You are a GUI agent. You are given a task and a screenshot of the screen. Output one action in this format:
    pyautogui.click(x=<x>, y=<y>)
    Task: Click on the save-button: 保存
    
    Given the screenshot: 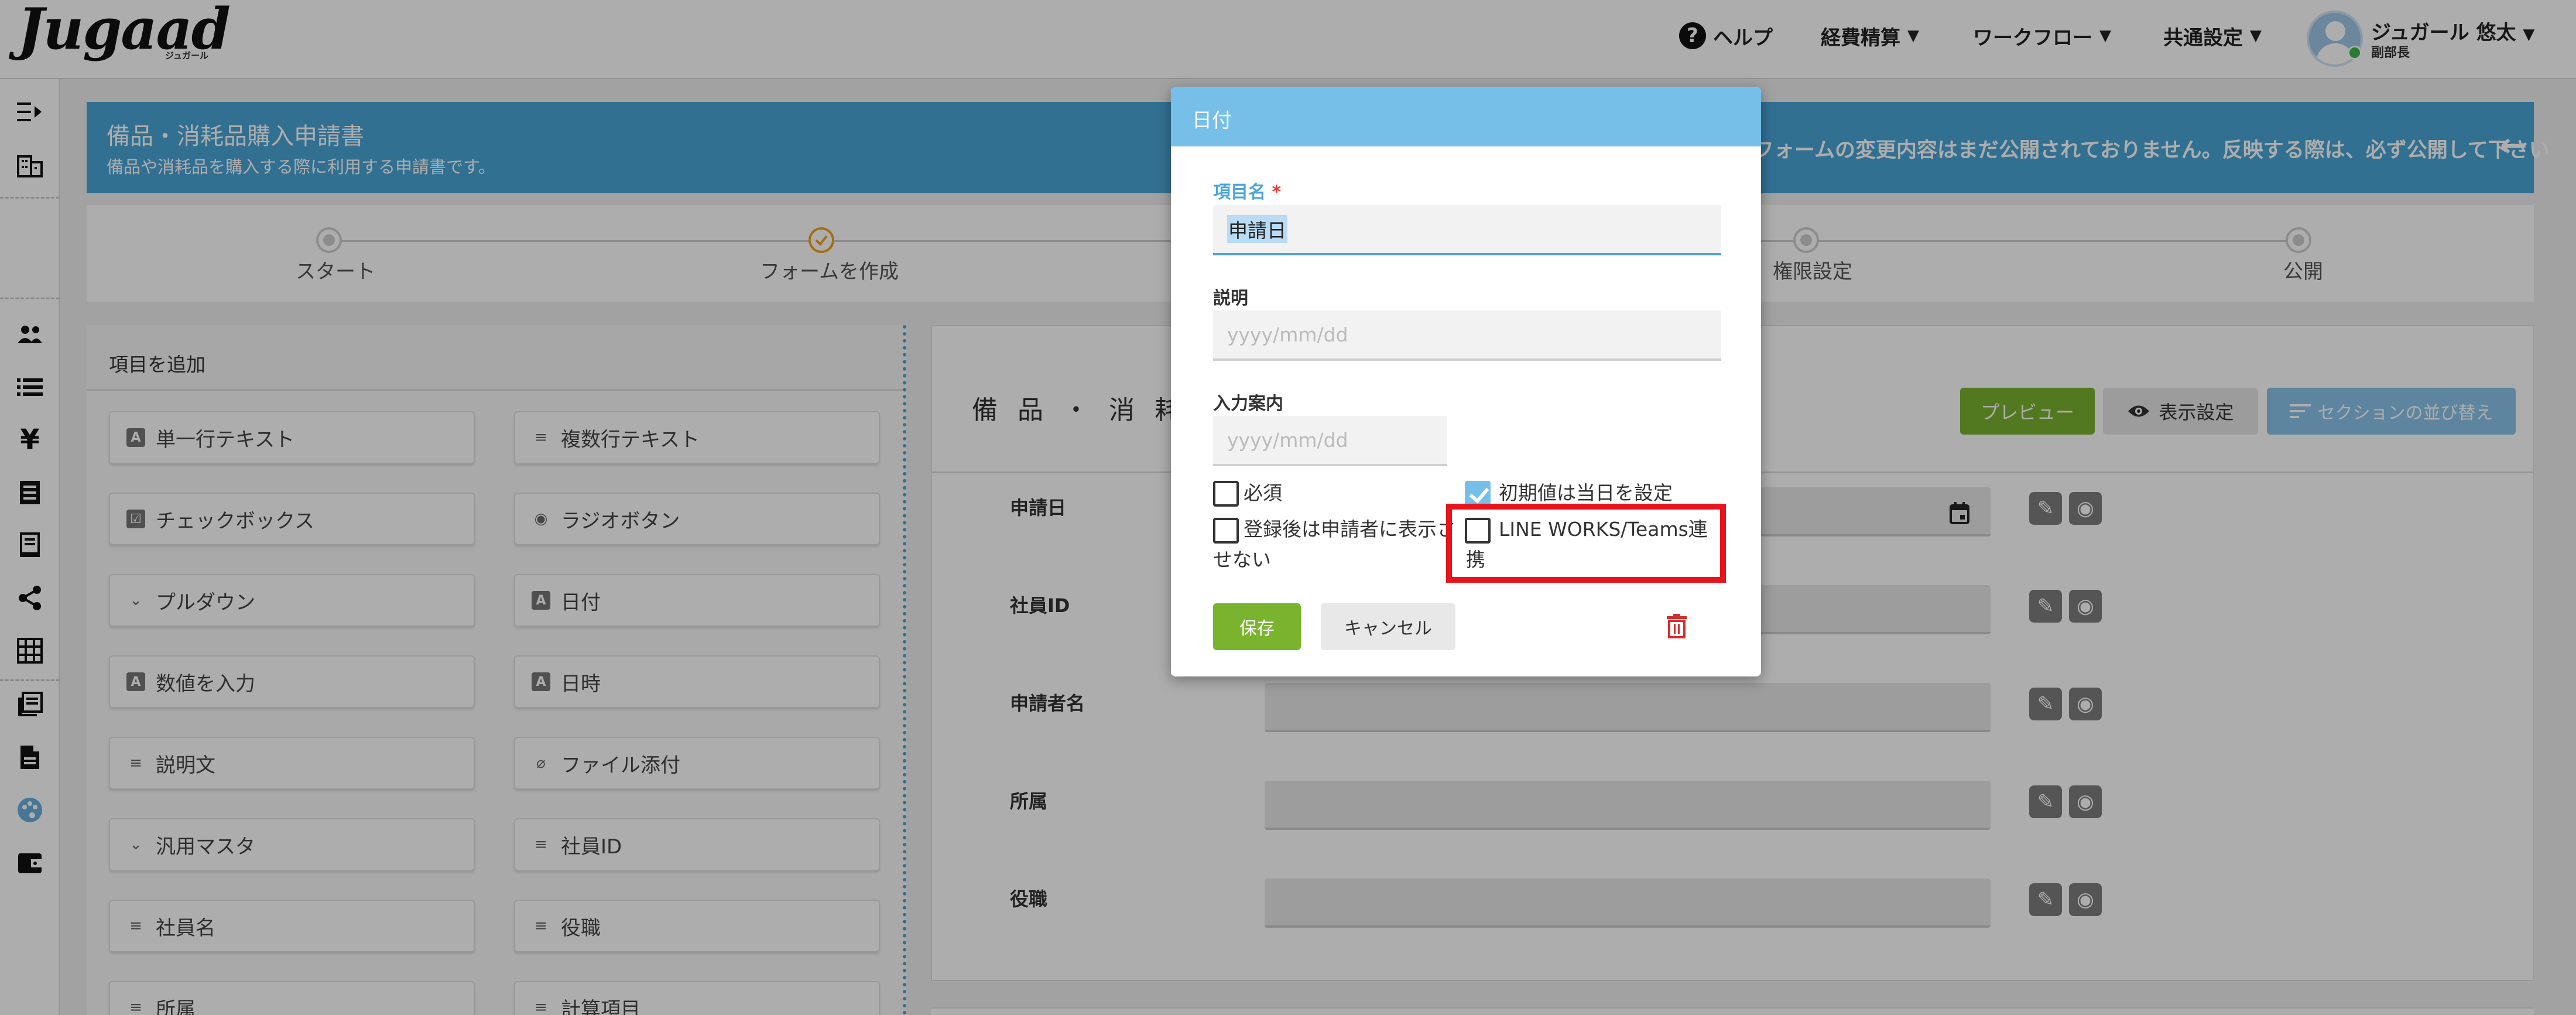 What is the action you would take?
    pyautogui.click(x=1257, y=626)
    